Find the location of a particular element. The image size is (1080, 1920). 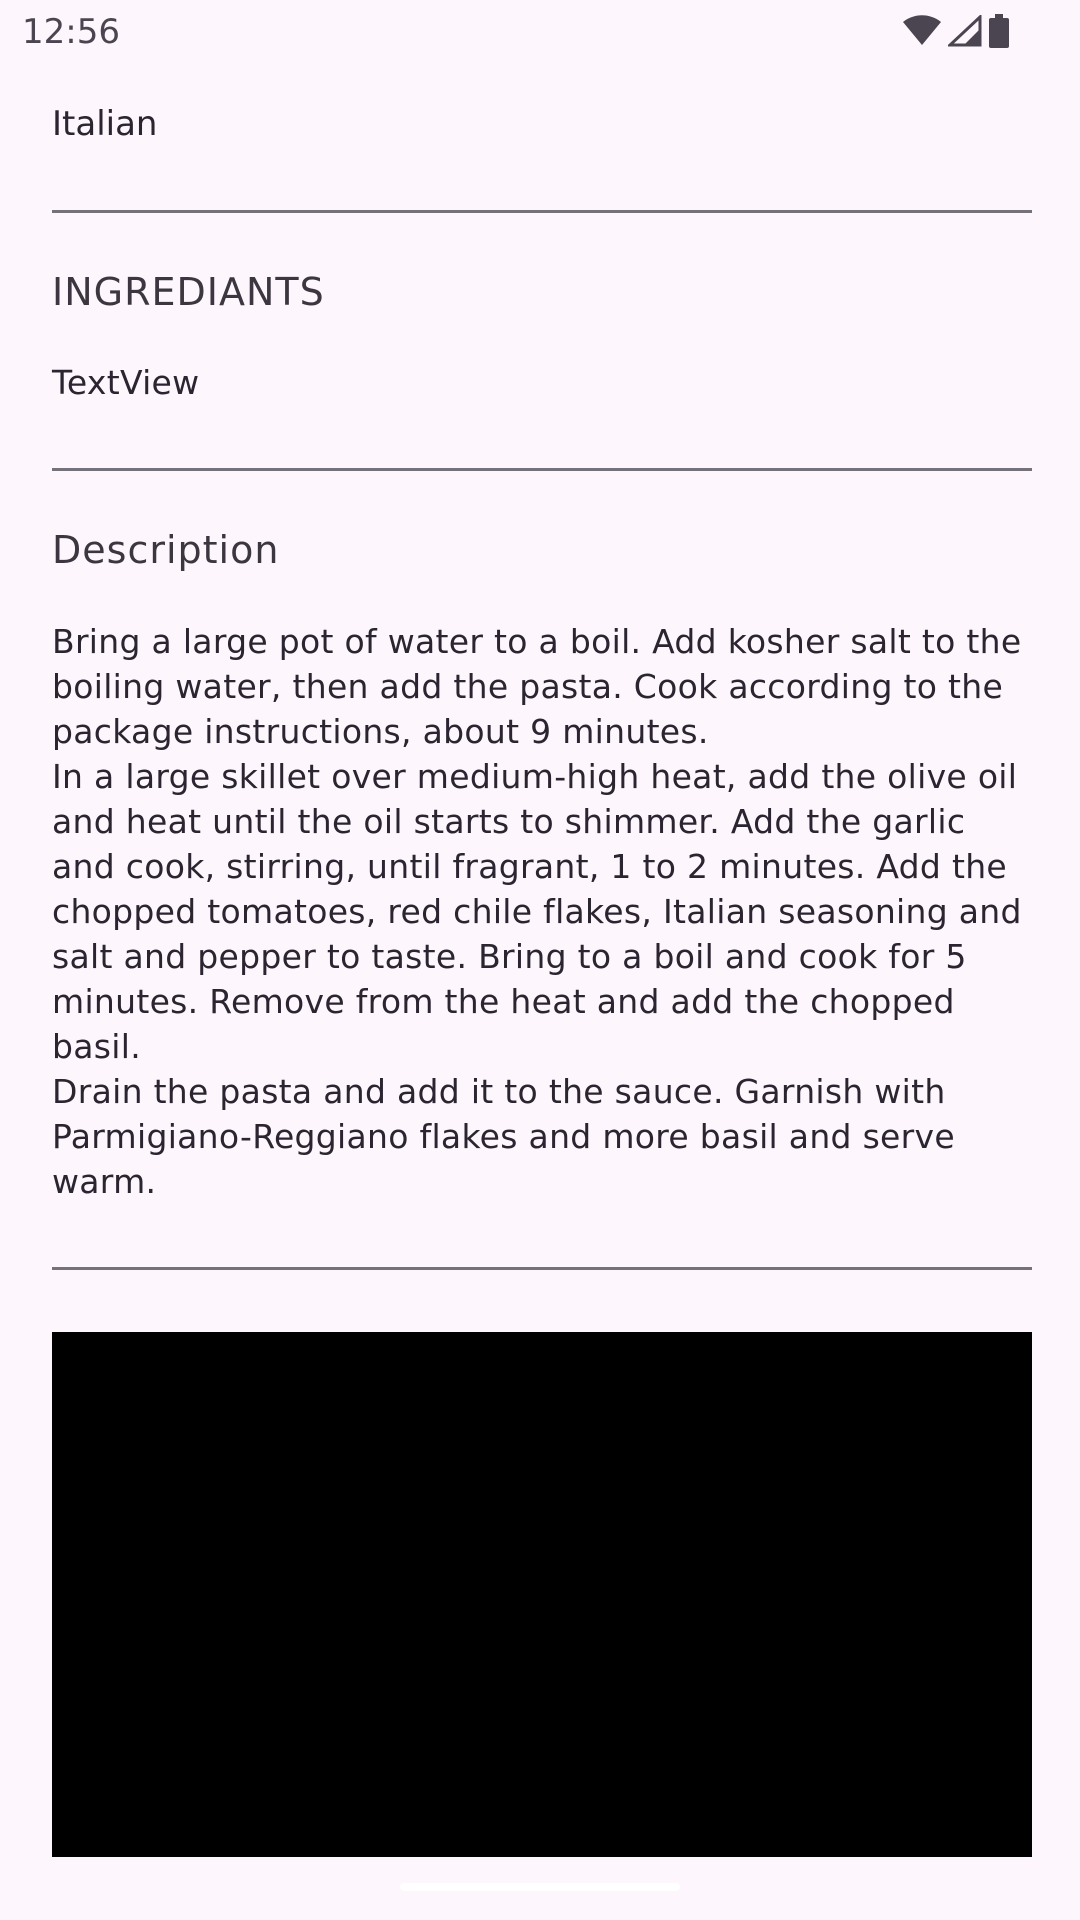

ingredients-text: TextView is located at coordinates (126, 382).